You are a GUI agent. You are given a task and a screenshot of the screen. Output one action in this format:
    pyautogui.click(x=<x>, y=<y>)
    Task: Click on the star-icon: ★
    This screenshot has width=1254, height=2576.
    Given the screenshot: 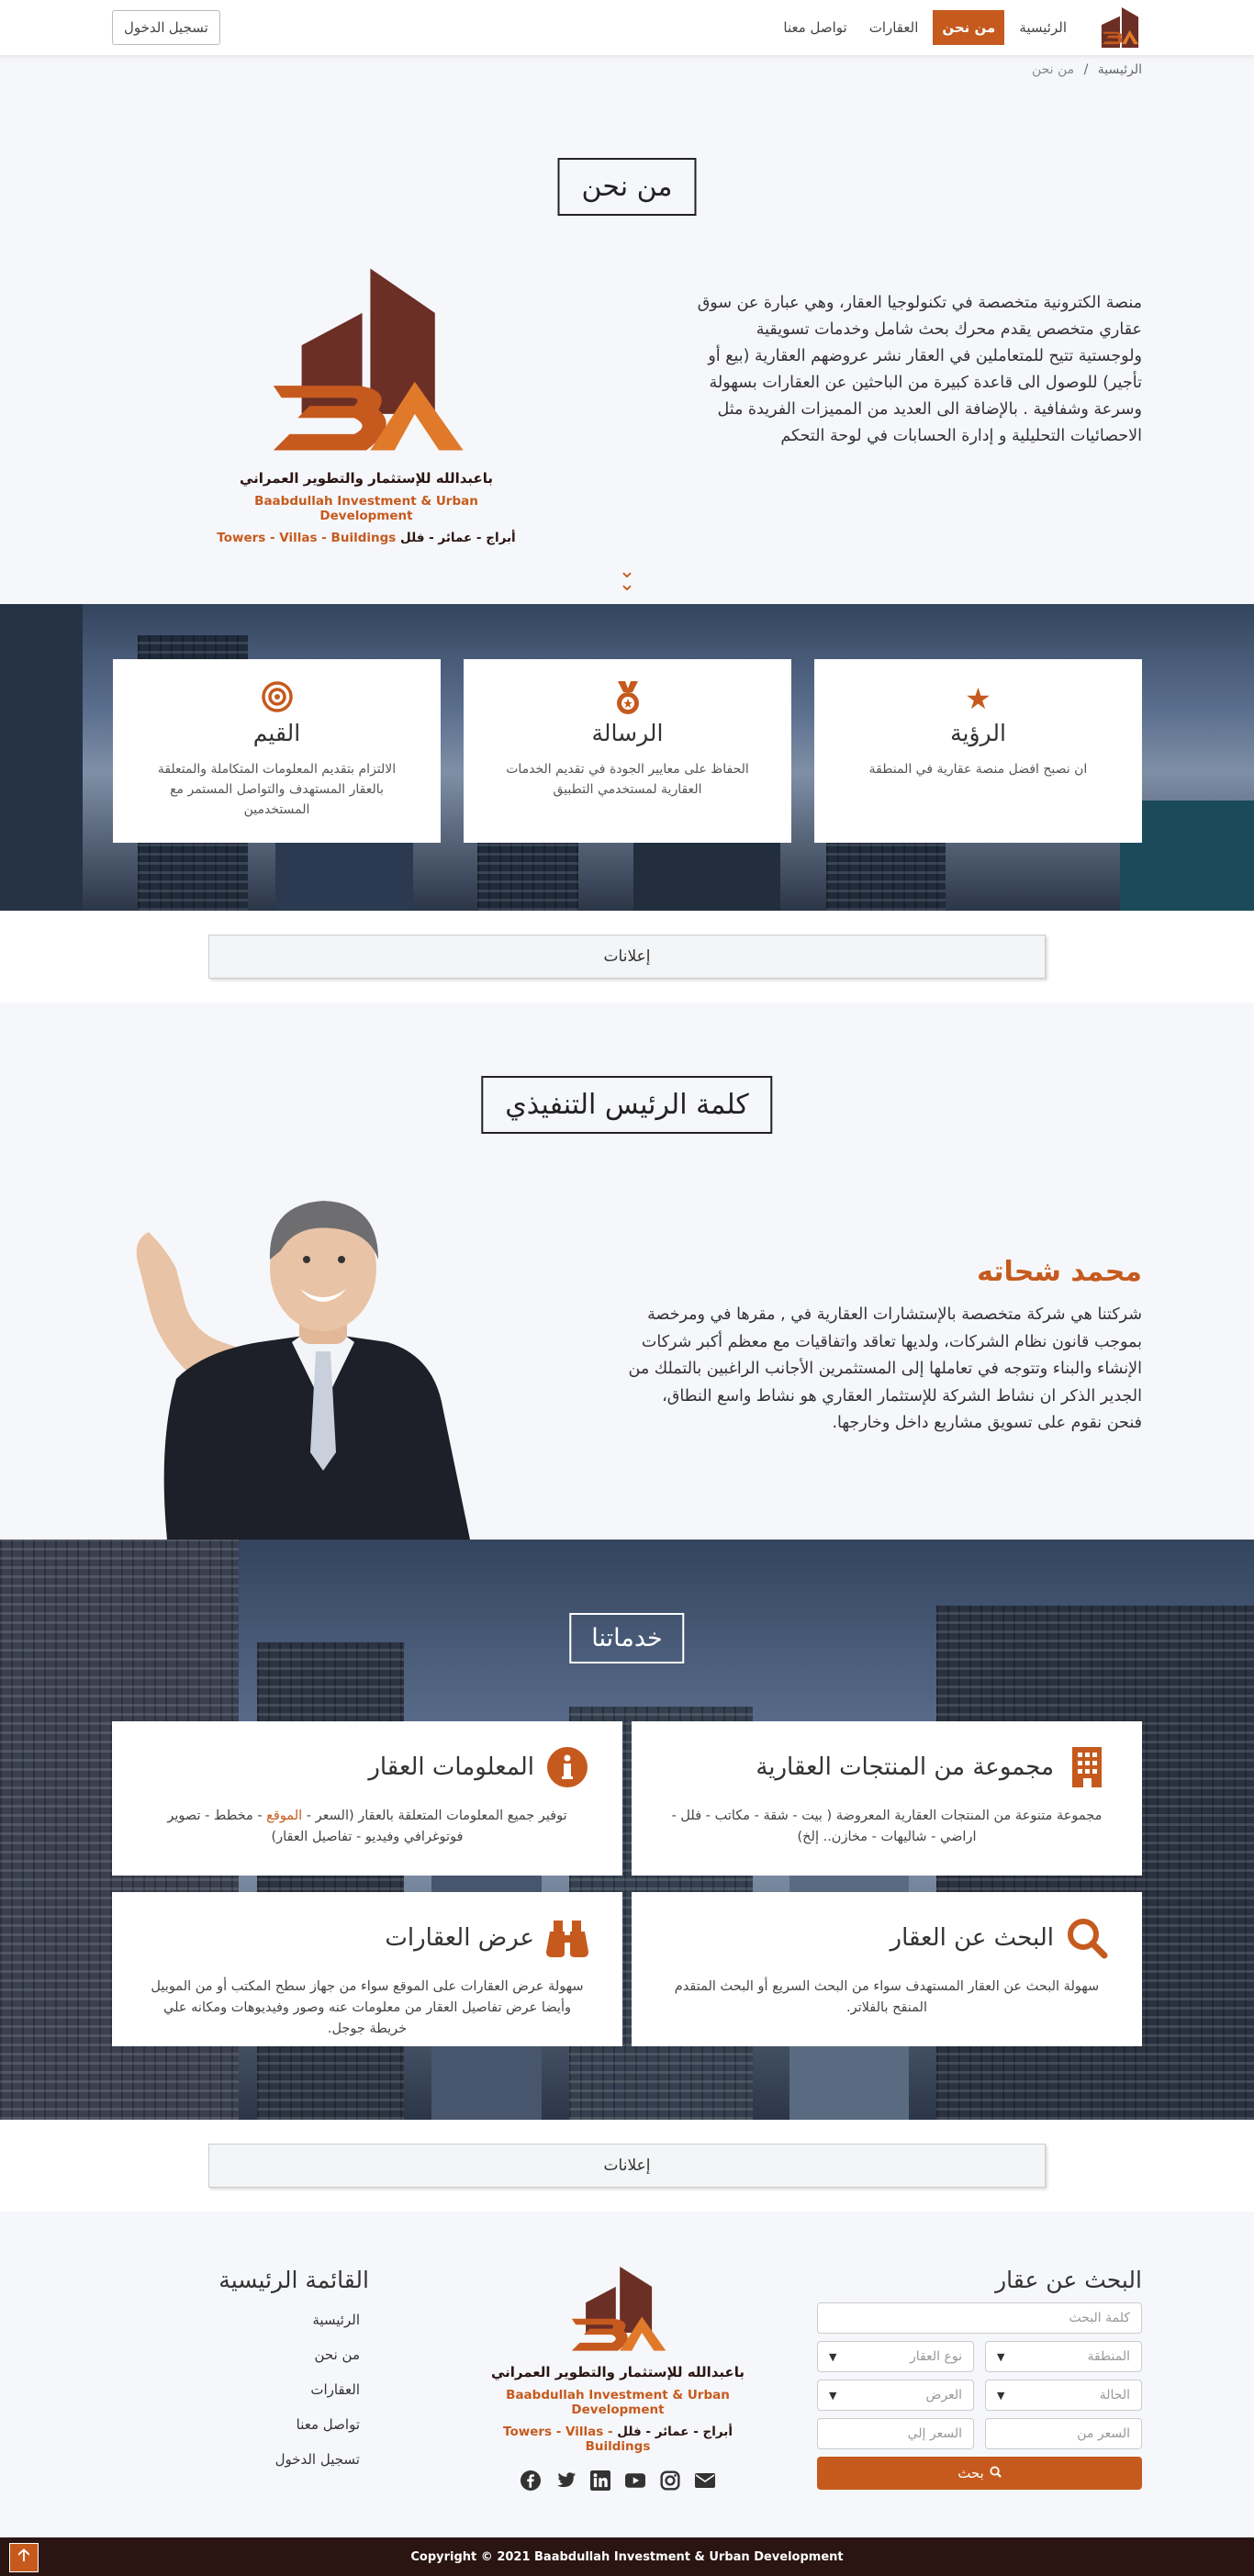 What is the action you would take?
    pyautogui.click(x=978, y=698)
    